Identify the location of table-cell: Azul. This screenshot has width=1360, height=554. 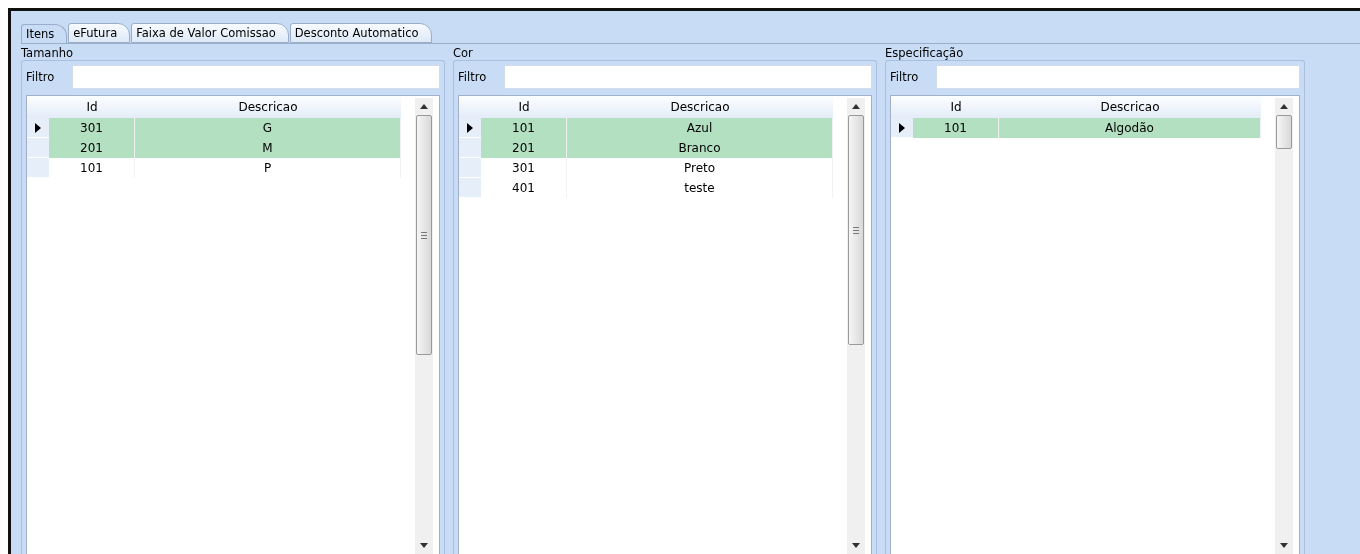
(700, 128).